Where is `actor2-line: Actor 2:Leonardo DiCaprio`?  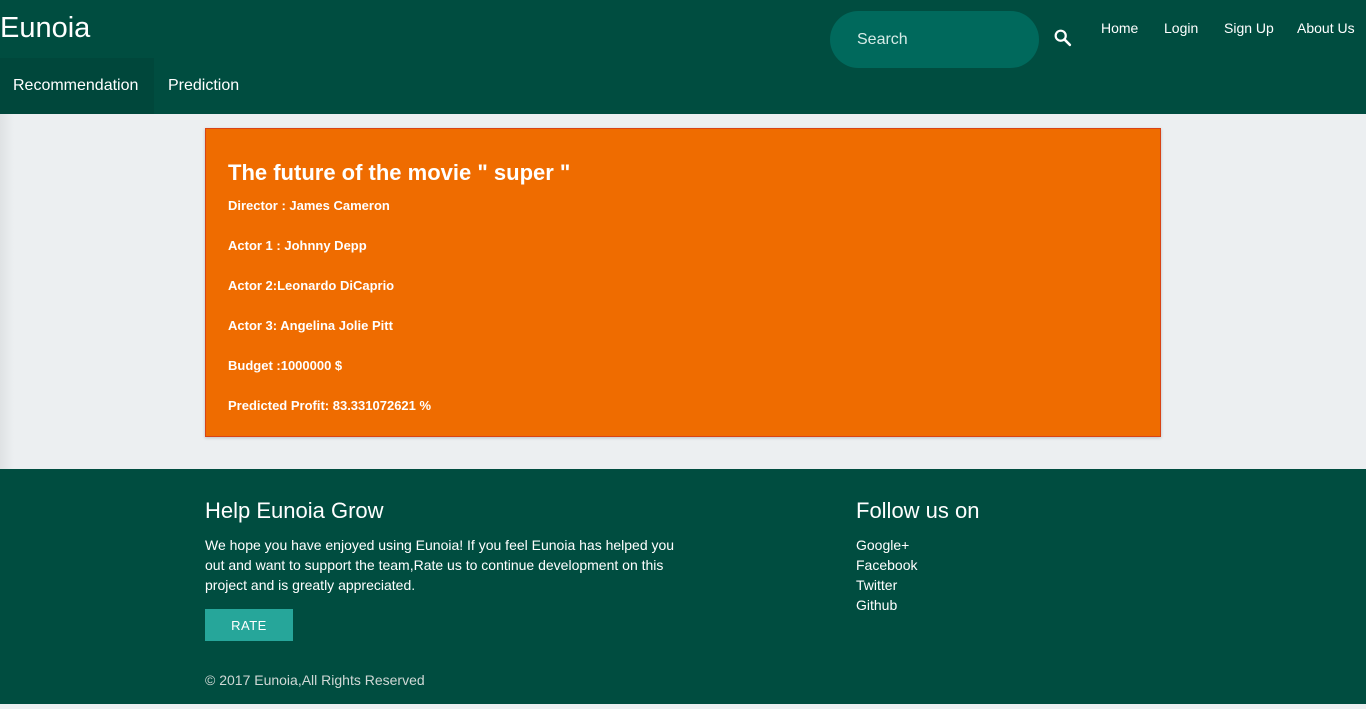 actor2-line: Actor 2:Leonardo DiCaprio is located at coordinates (311, 285).